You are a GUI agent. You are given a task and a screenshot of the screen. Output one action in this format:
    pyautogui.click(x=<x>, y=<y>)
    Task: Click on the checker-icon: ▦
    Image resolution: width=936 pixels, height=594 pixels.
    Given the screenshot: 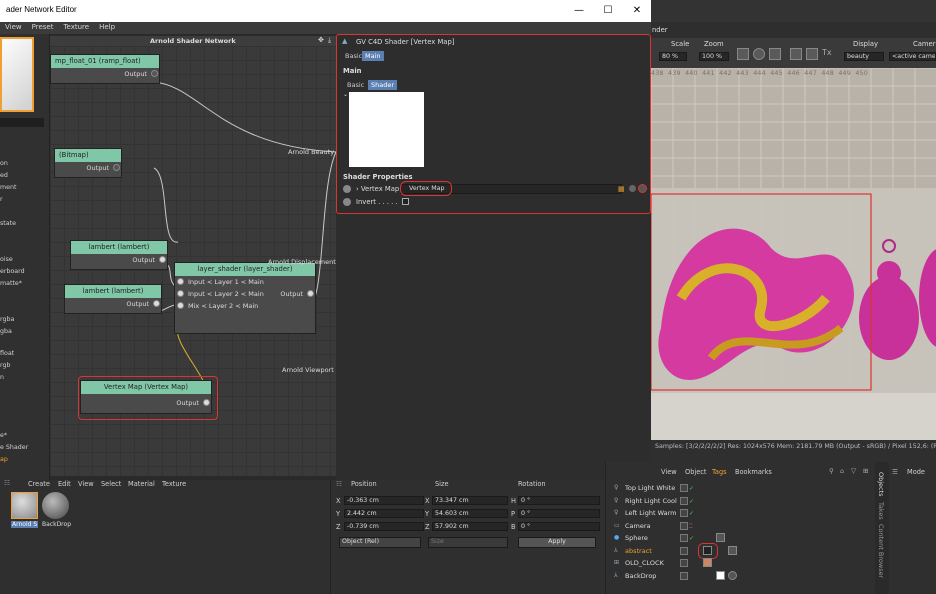 What is the action you would take?
    pyautogui.click(x=621, y=189)
    